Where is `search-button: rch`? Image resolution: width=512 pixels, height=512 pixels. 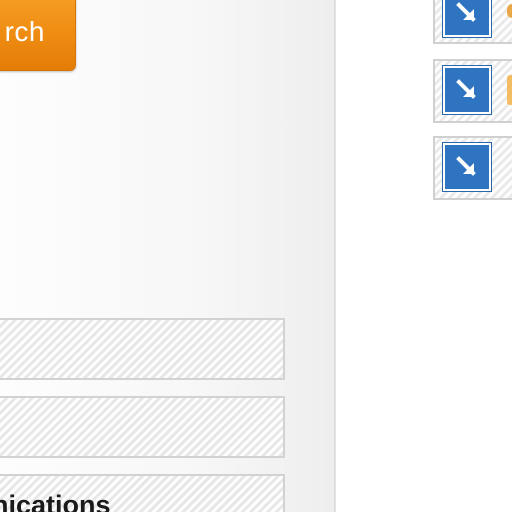 search-button: rch is located at coordinates (38, 35).